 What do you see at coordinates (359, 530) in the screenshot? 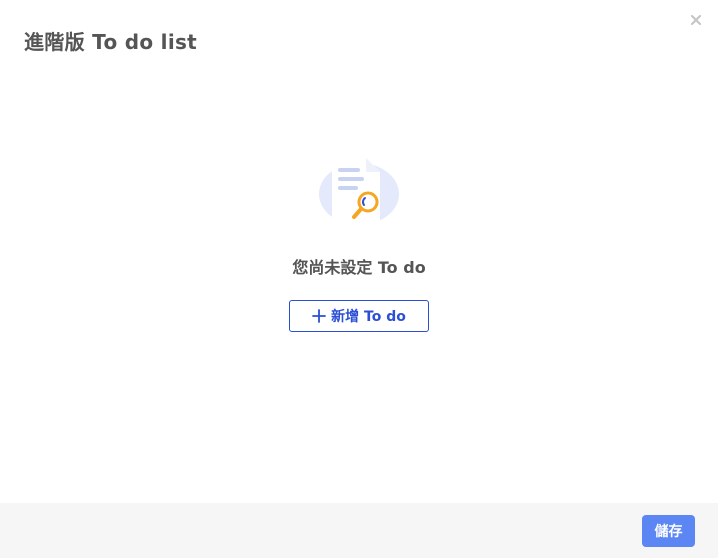
I see `dialog-footer: 儲存` at bounding box center [359, 530].